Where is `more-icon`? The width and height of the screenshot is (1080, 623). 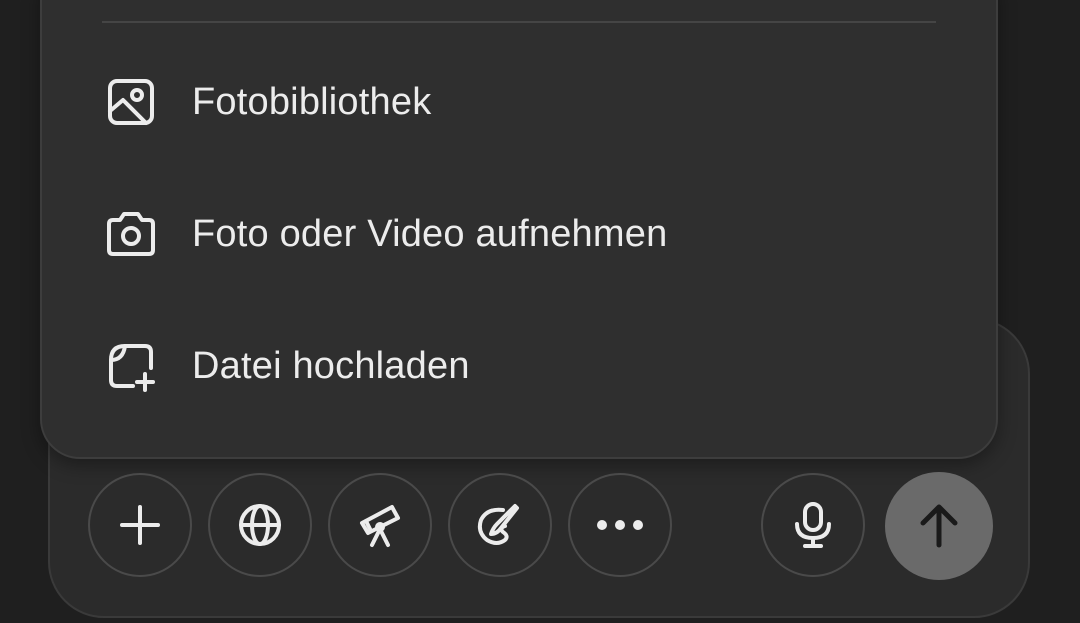
more-icon is located at coordinates (620, 525).